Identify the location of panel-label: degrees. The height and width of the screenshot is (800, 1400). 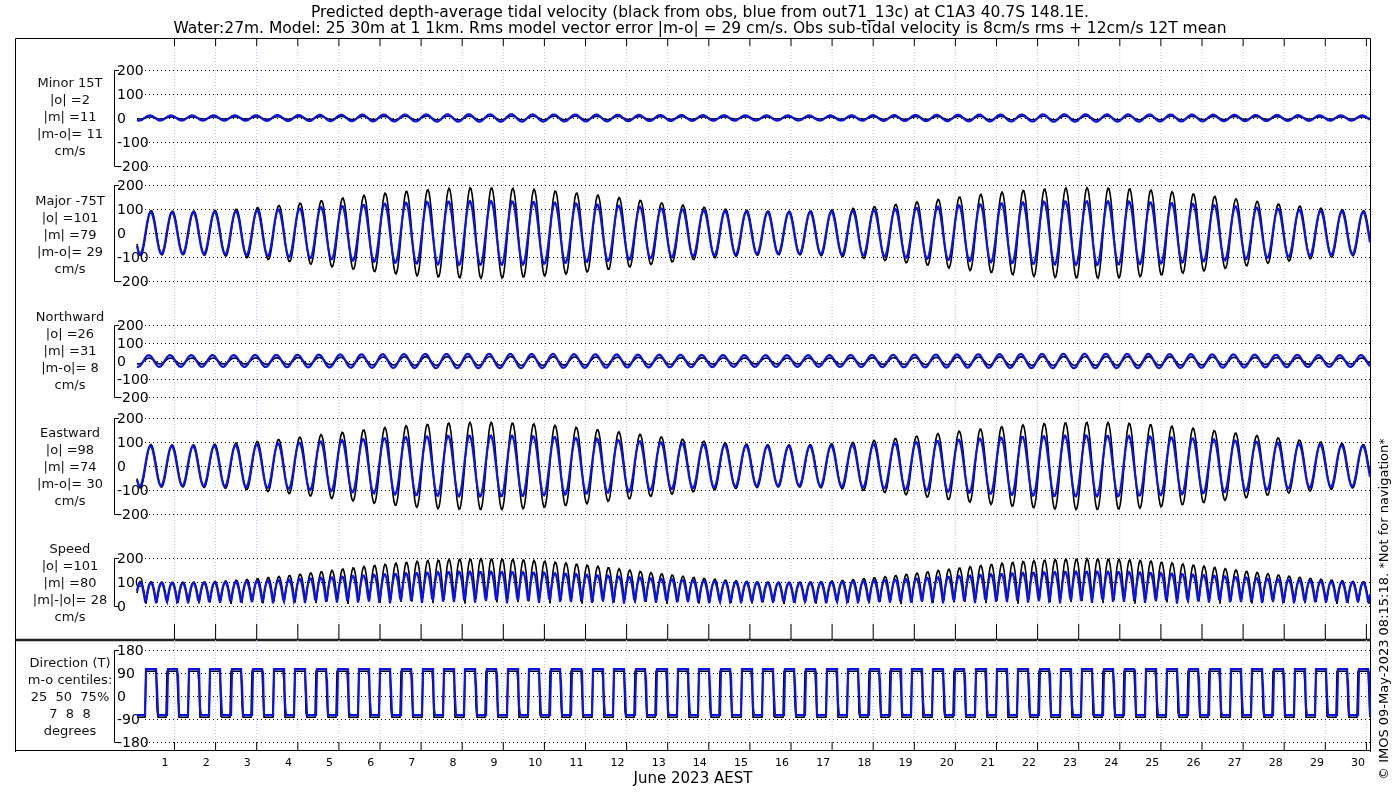
(70, 730).